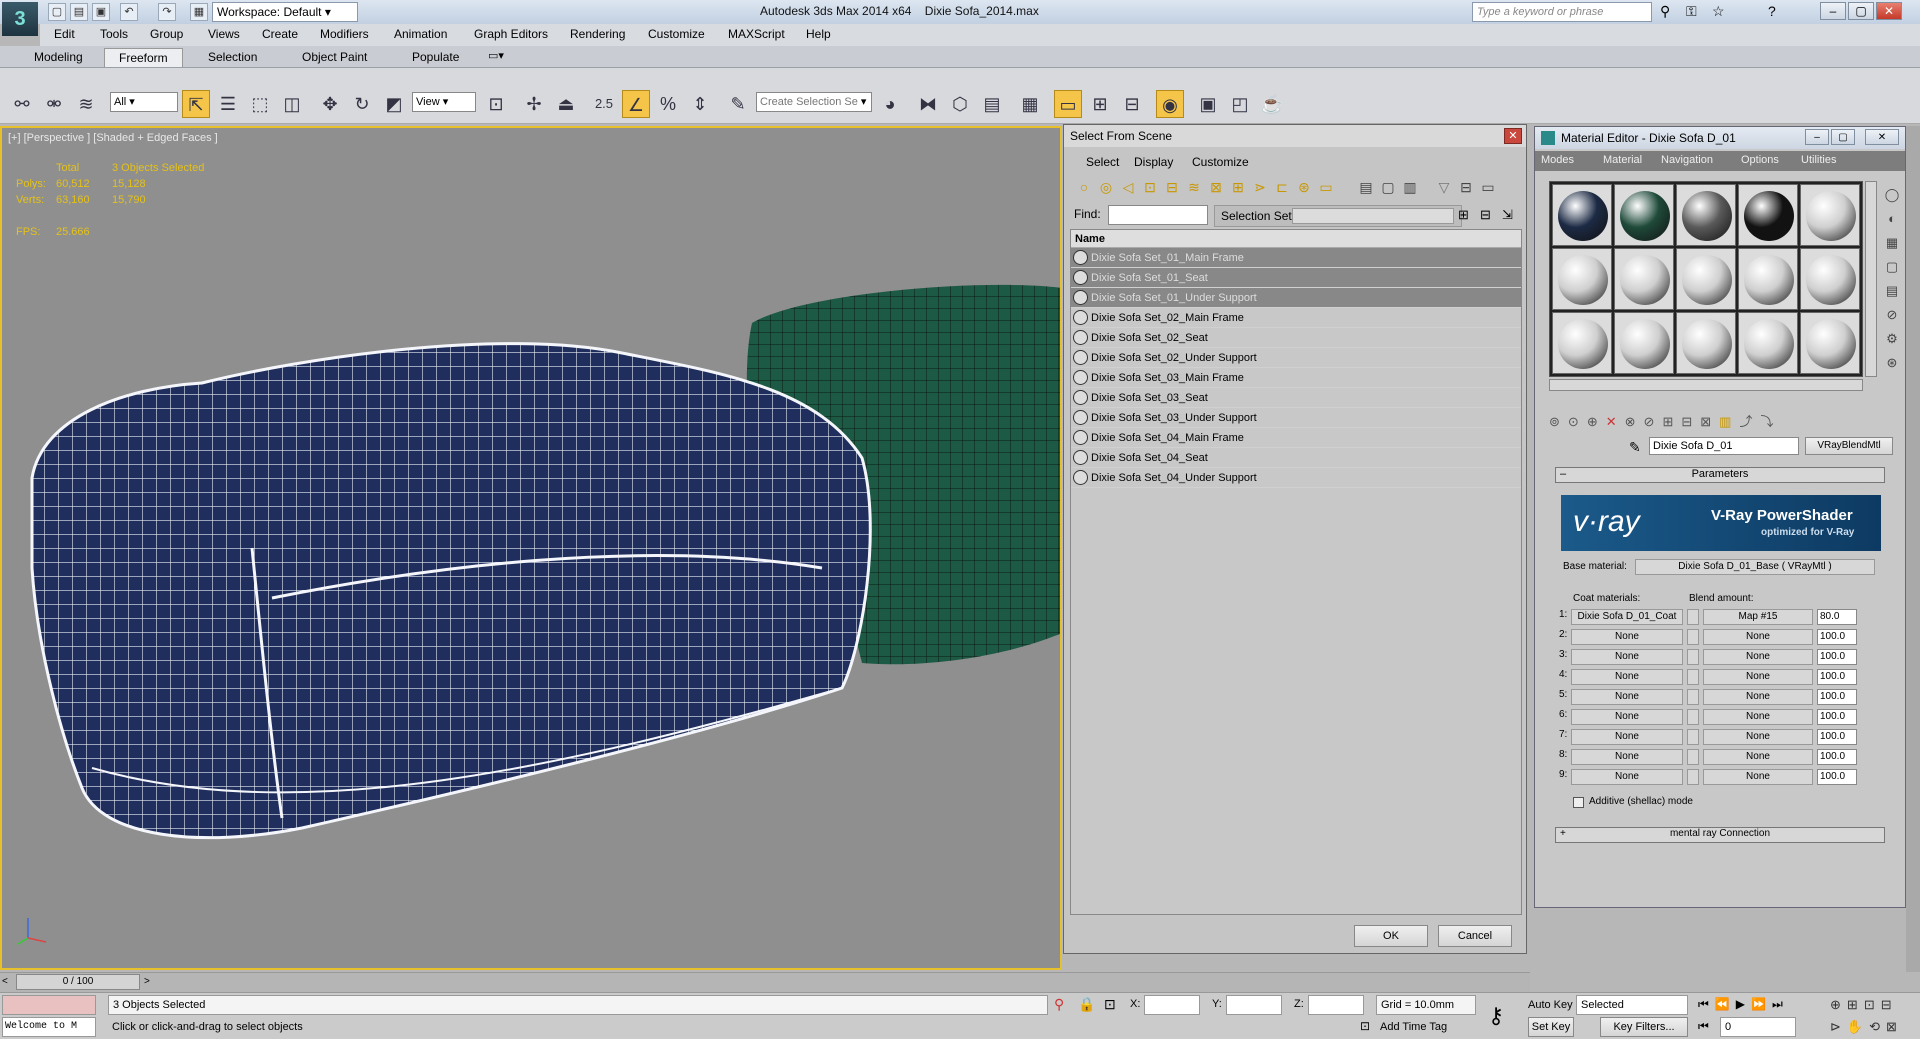 Image resolution: width=1920 pixels, height=1039 pixels. I want to click on frozen-filter-icon: ⊛, so click(1304, 187).